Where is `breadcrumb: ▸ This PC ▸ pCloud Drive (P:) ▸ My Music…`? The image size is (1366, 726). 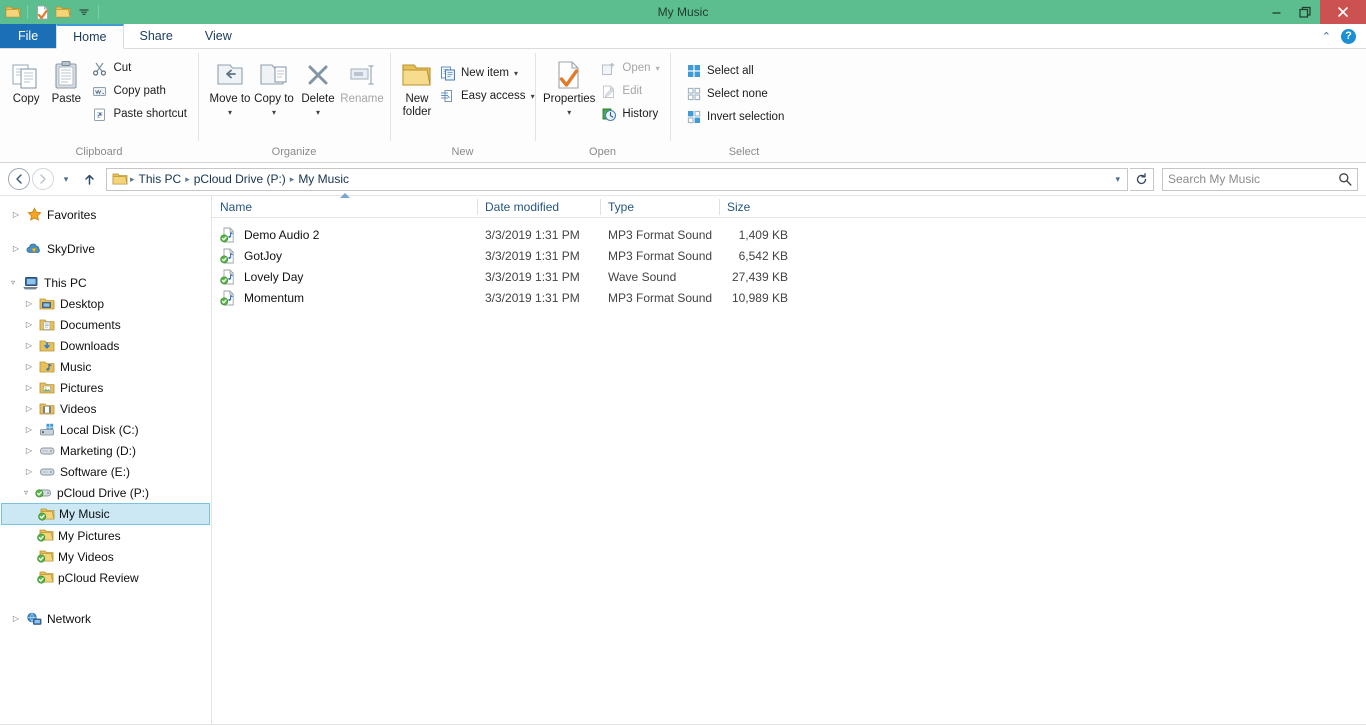
breadcrumb: ▸ This PC ▸ pCloud Drive (P:) ▸ My Music… is located at coordinates (617, 179).